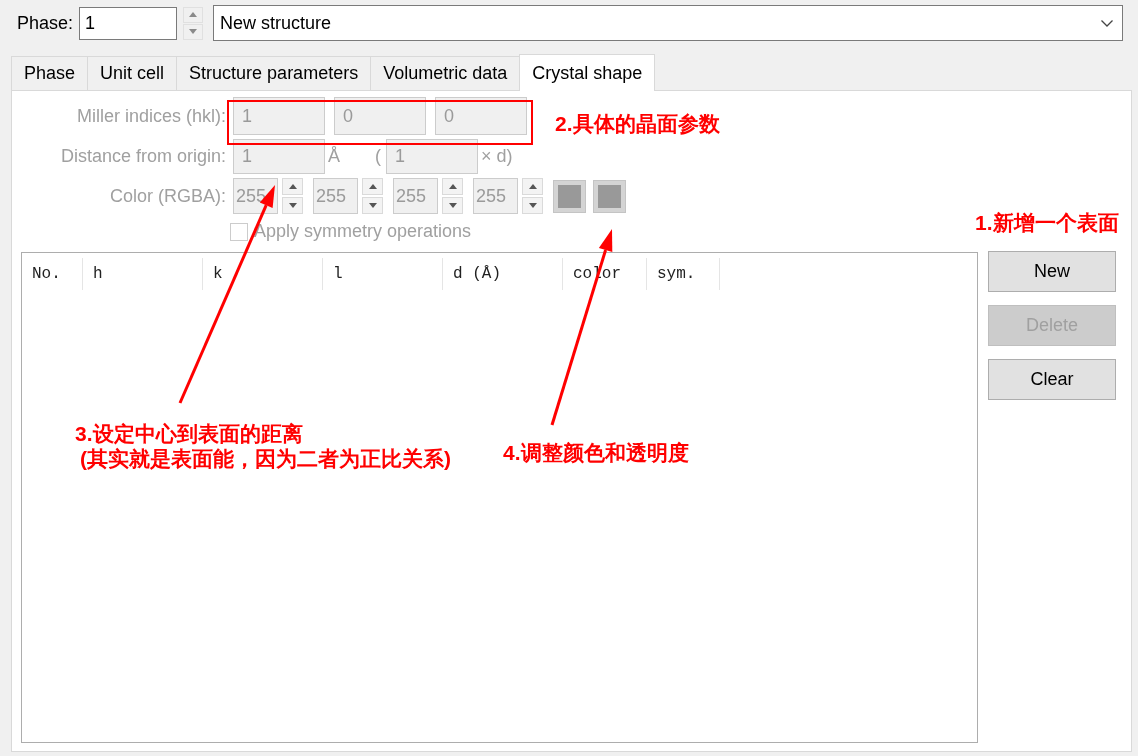  I want to click on chevron-down-icon, so click(1107, 23).